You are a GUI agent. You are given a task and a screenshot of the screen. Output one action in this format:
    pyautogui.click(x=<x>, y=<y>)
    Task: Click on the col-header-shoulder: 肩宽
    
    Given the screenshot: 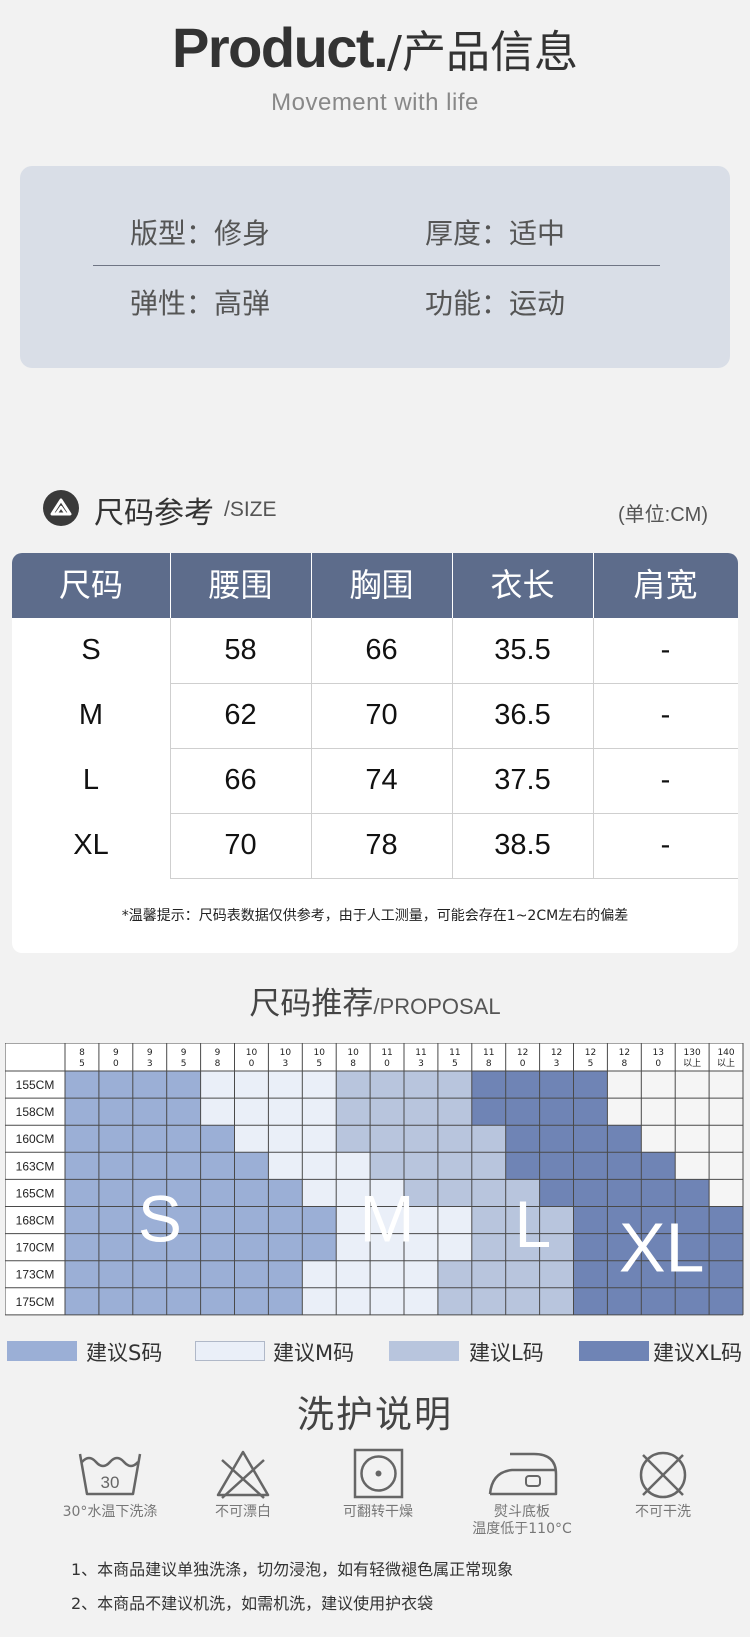 What is the action you would take?
    pyautogui.click(x=665, y=585)
    